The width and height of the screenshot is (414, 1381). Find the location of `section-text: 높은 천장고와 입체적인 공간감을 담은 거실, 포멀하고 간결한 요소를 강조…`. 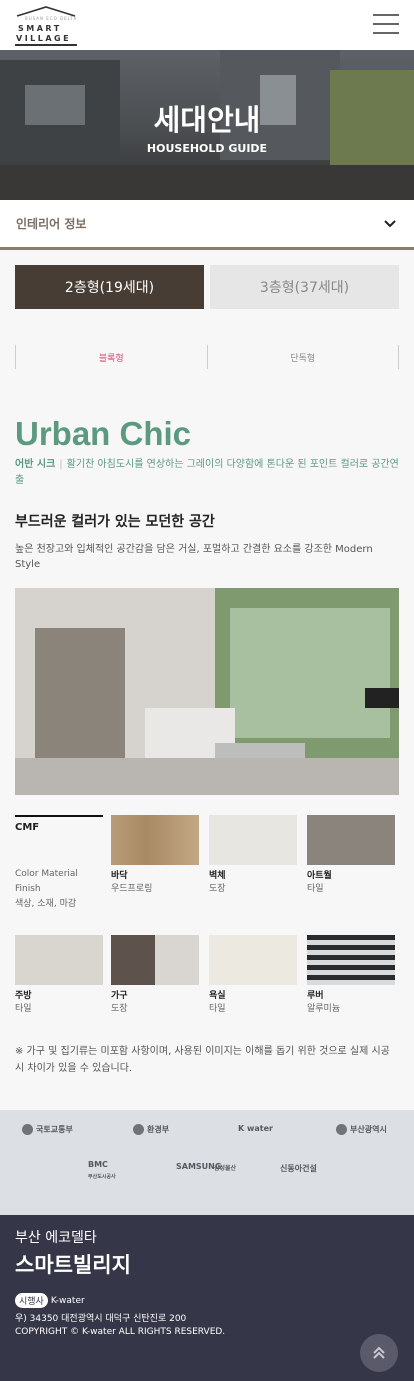

section-text: 높은 천장고와 입체적인 공간감을 담은 거실, 포멀하고 간결한 요소를 강조… is located at coordinates (194, 557).